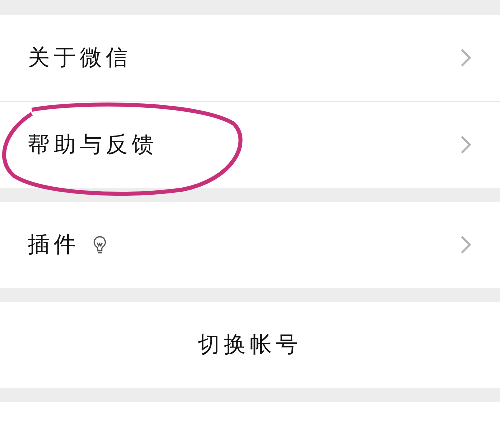 The width and height of the screenshot is (500, 432). I want to click on menu-item-label: 插件, so click(54, 245).